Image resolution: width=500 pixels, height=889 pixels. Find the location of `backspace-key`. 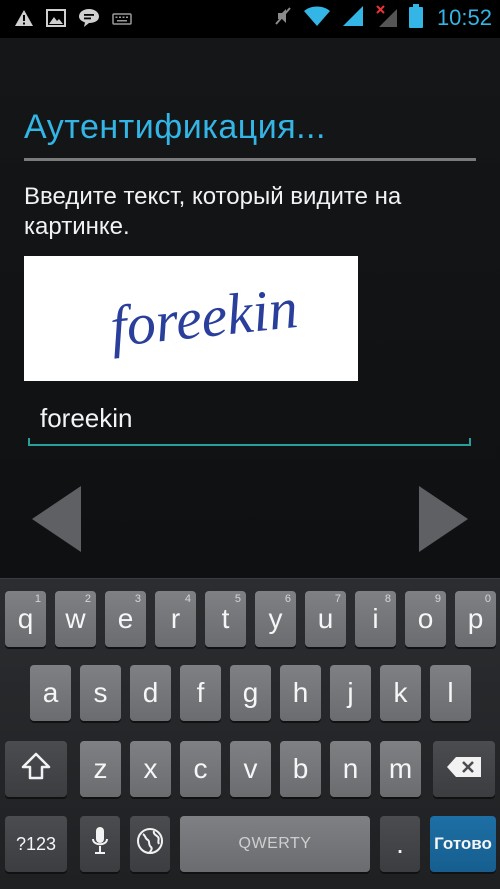

backspace-key is located at coordinates (464, 769).